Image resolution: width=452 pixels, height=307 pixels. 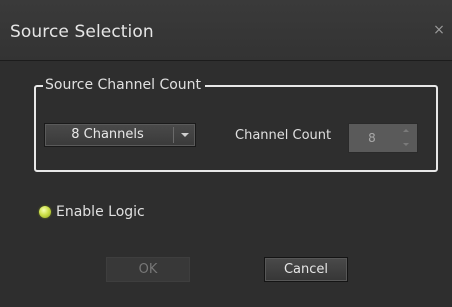 What do you see at coordinates (173, 135) in the screenshot?
I see `dropdown-separator` at bounding box center [173, 135].